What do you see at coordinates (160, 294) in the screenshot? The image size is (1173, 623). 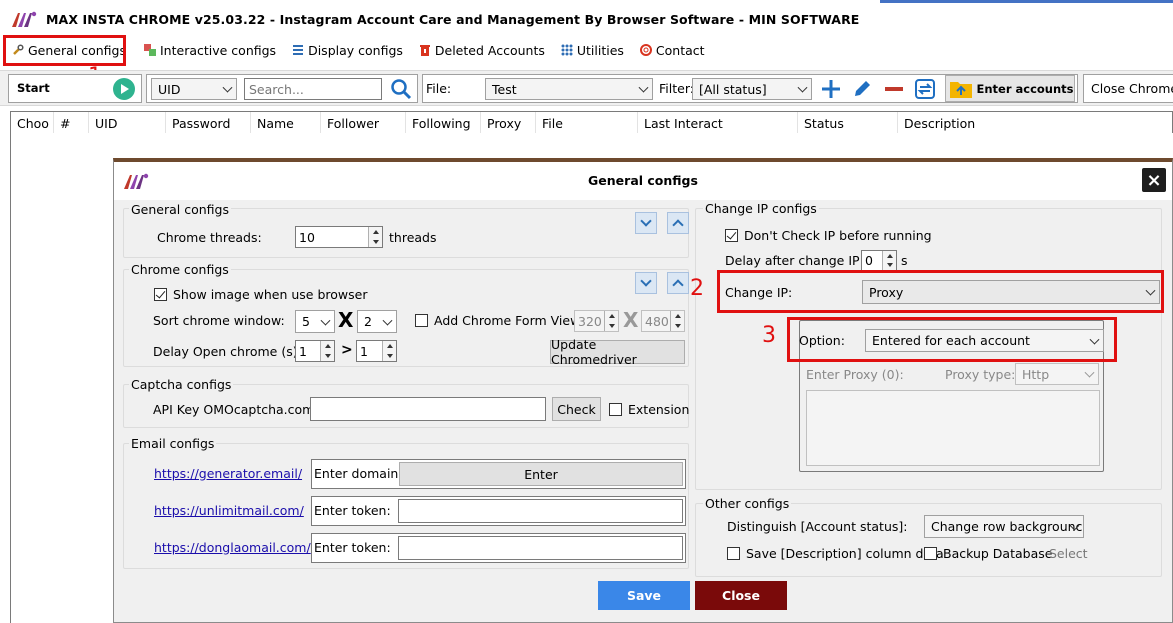 I see `show-image-checkbox` at bounding box center [160, 294].